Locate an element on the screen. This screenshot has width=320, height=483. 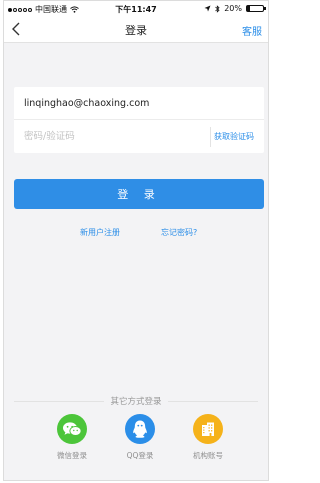
customer-service-button: 客服 is located at coordinates (252, 30).